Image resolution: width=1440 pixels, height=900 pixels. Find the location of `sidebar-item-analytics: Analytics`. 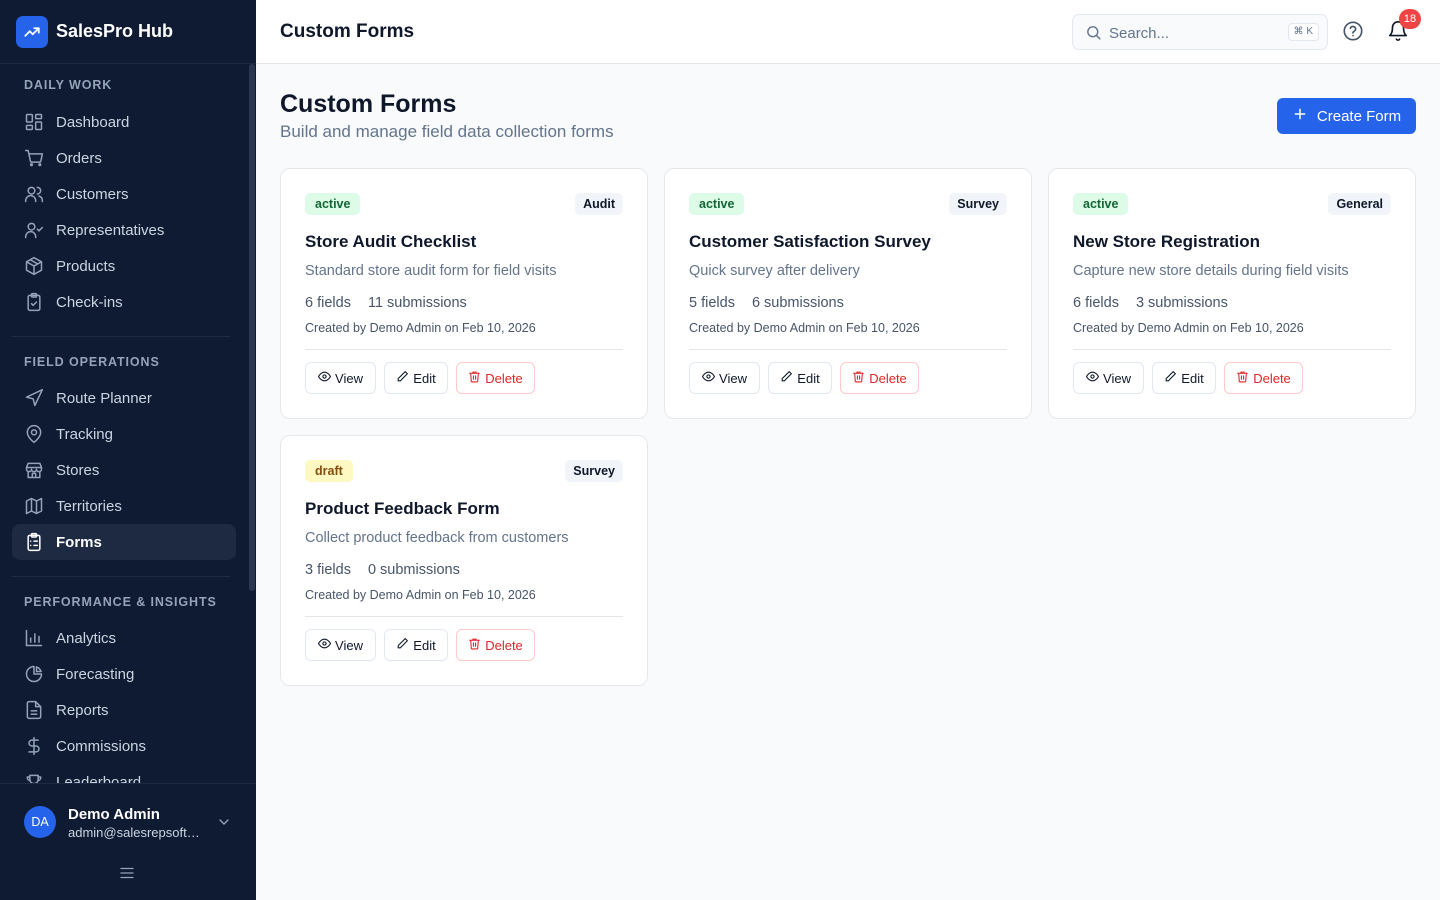

sidebar-item-analytics: Analytics is located at coordinates (124, 638).